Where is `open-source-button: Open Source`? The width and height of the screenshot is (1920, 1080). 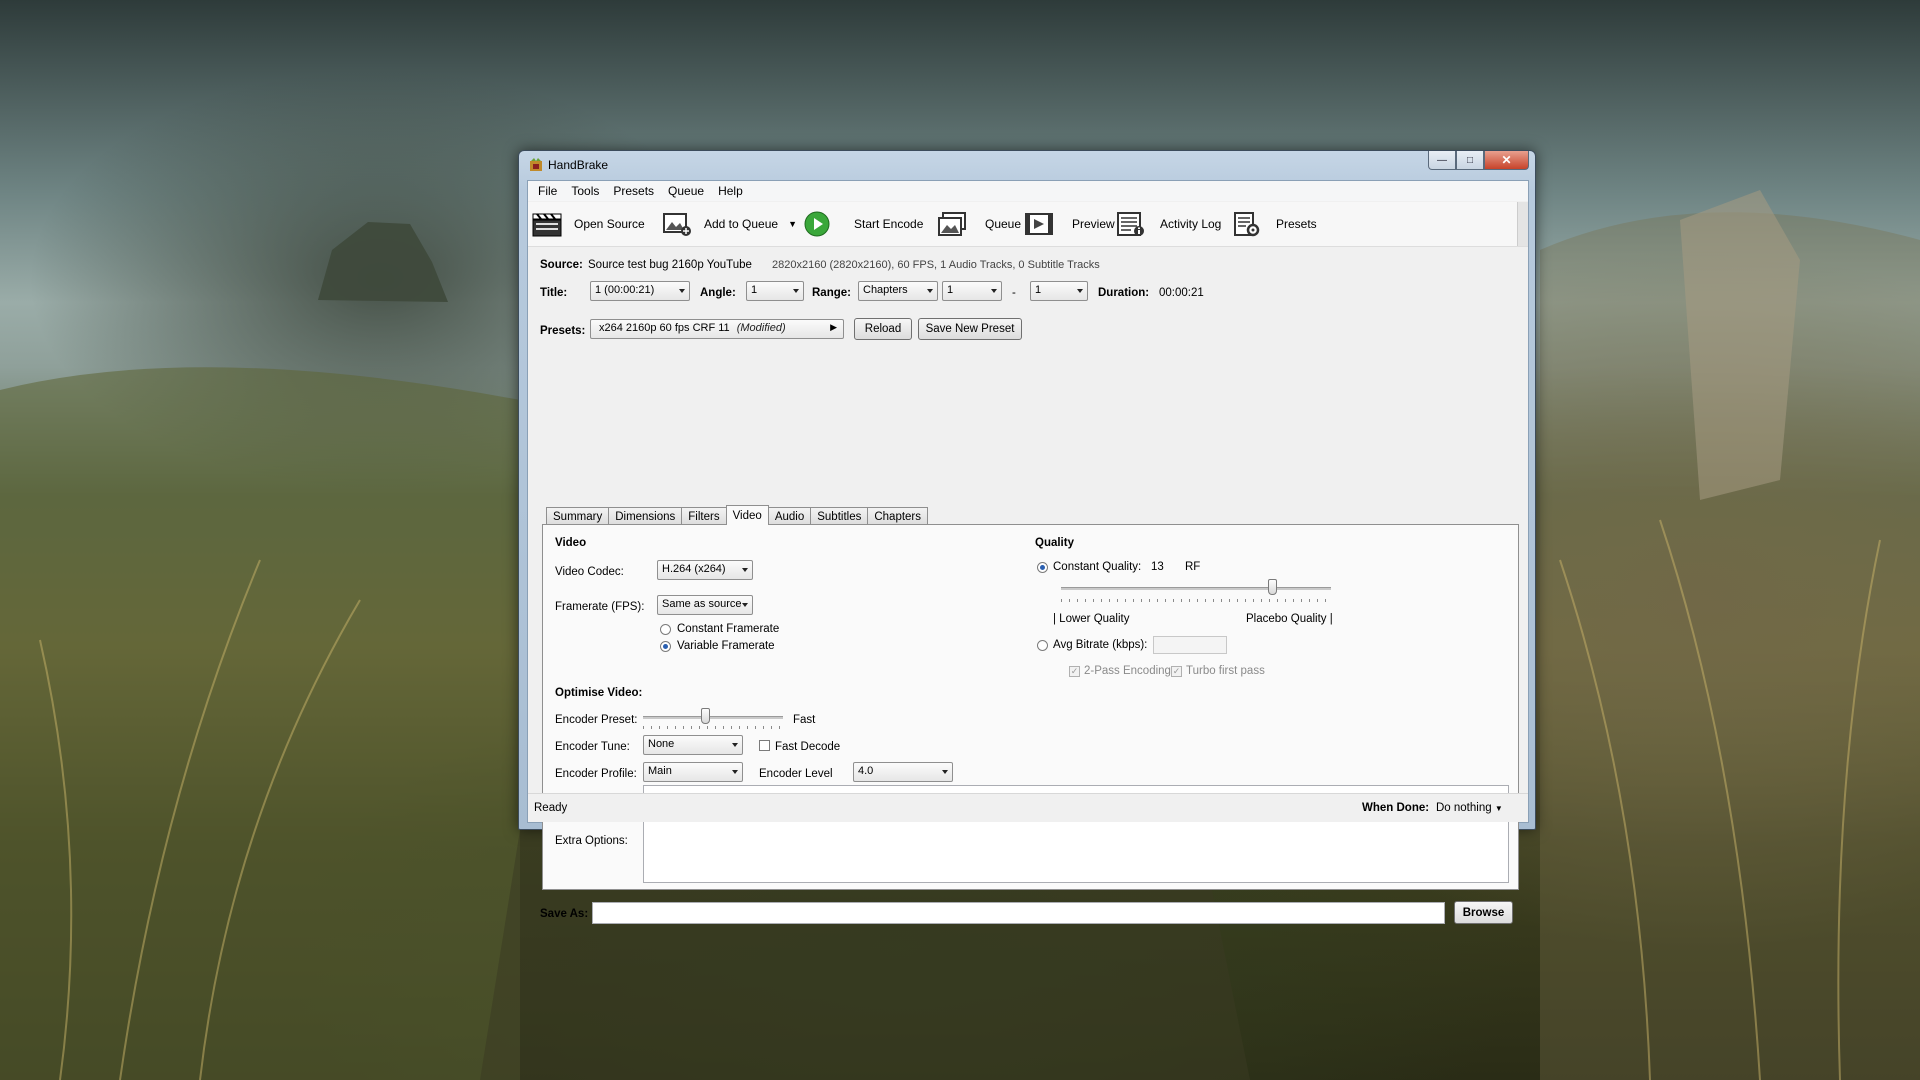
open-source-button: Open Source is located at coordinates (588, 224).